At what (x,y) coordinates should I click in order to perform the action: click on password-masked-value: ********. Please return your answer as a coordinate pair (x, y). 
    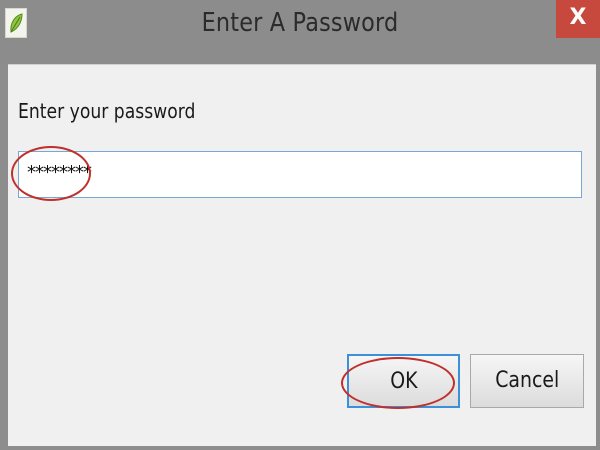
    Looking at the image, I should click on (59, 172).